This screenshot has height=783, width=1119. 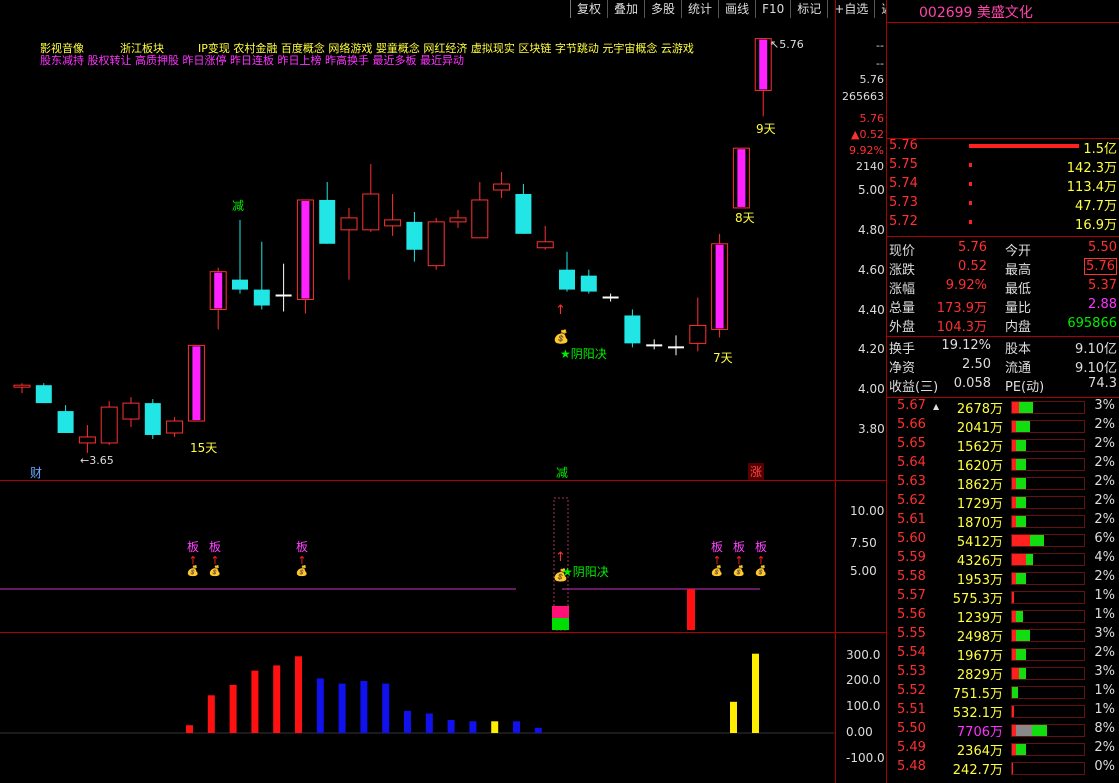 What do you see at coordinates (1003, 673) in the screenshot?
I see `distribution-row: 5.53 2829万 3%` at bounding box center [1003, 673].